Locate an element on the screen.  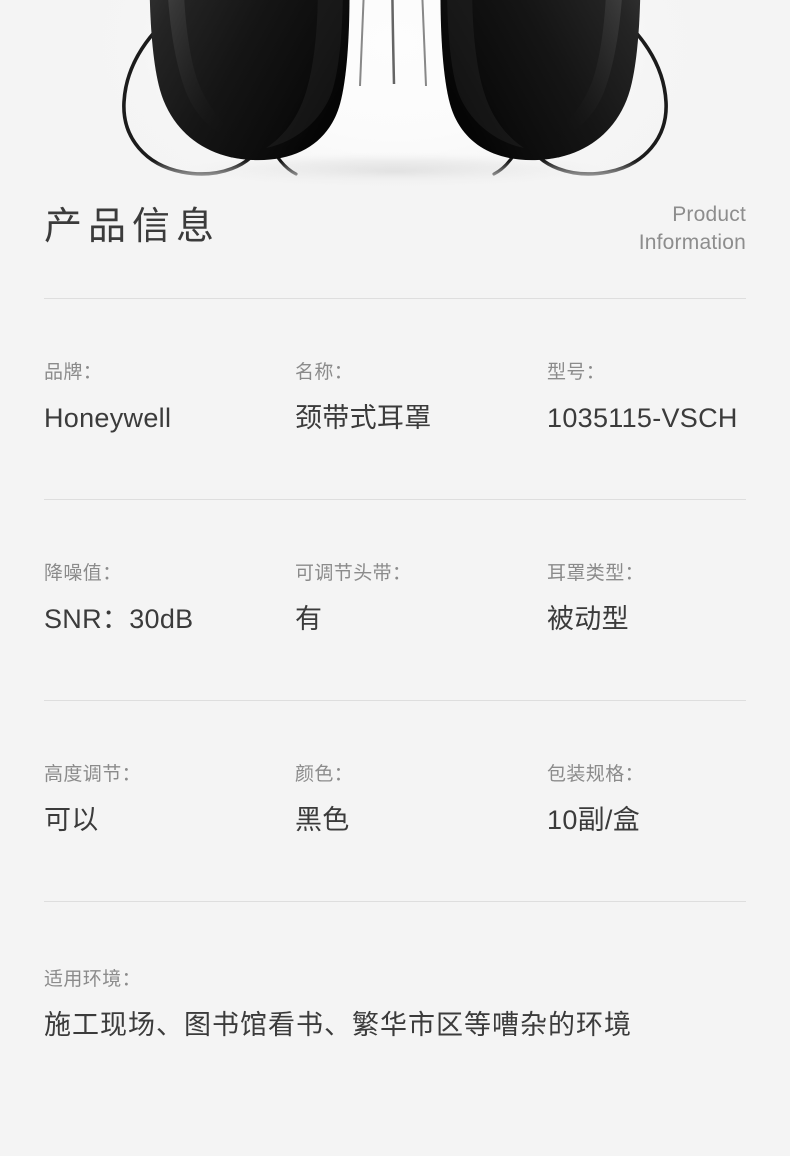
page-title-english: Product Information is located at coordinates (692, 229).